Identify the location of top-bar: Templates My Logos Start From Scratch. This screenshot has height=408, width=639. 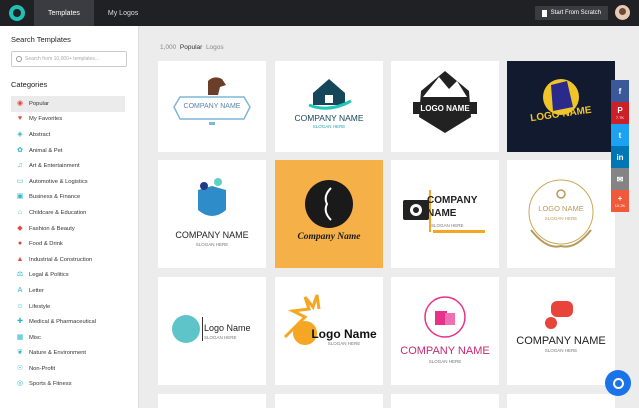
(319, 13).